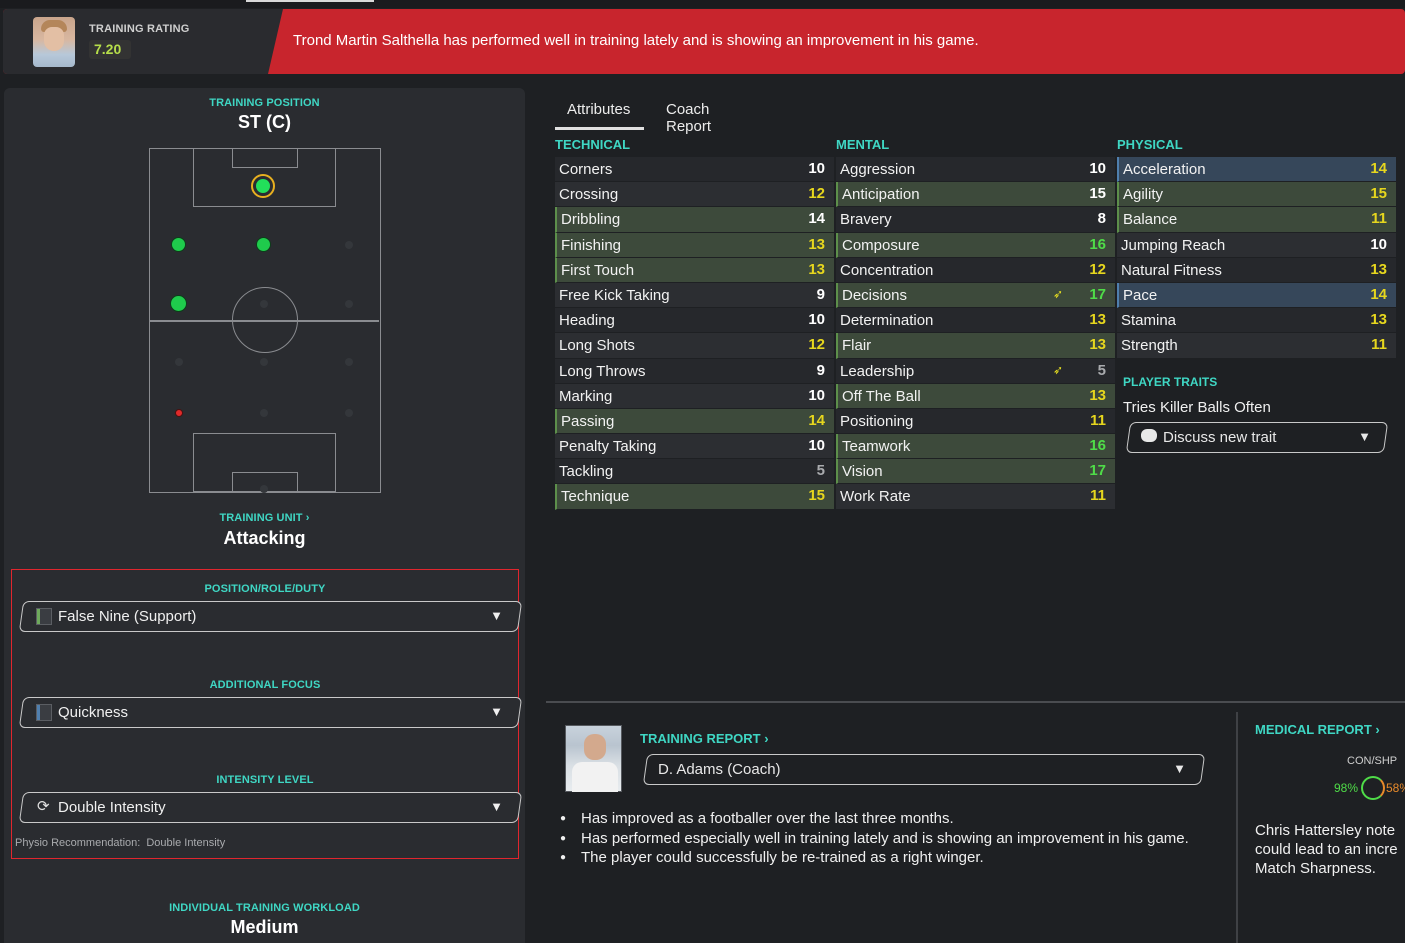 The image size is (1405, 943). I want to click on attribute-row: Acceleration 14, so click(1256, 170).